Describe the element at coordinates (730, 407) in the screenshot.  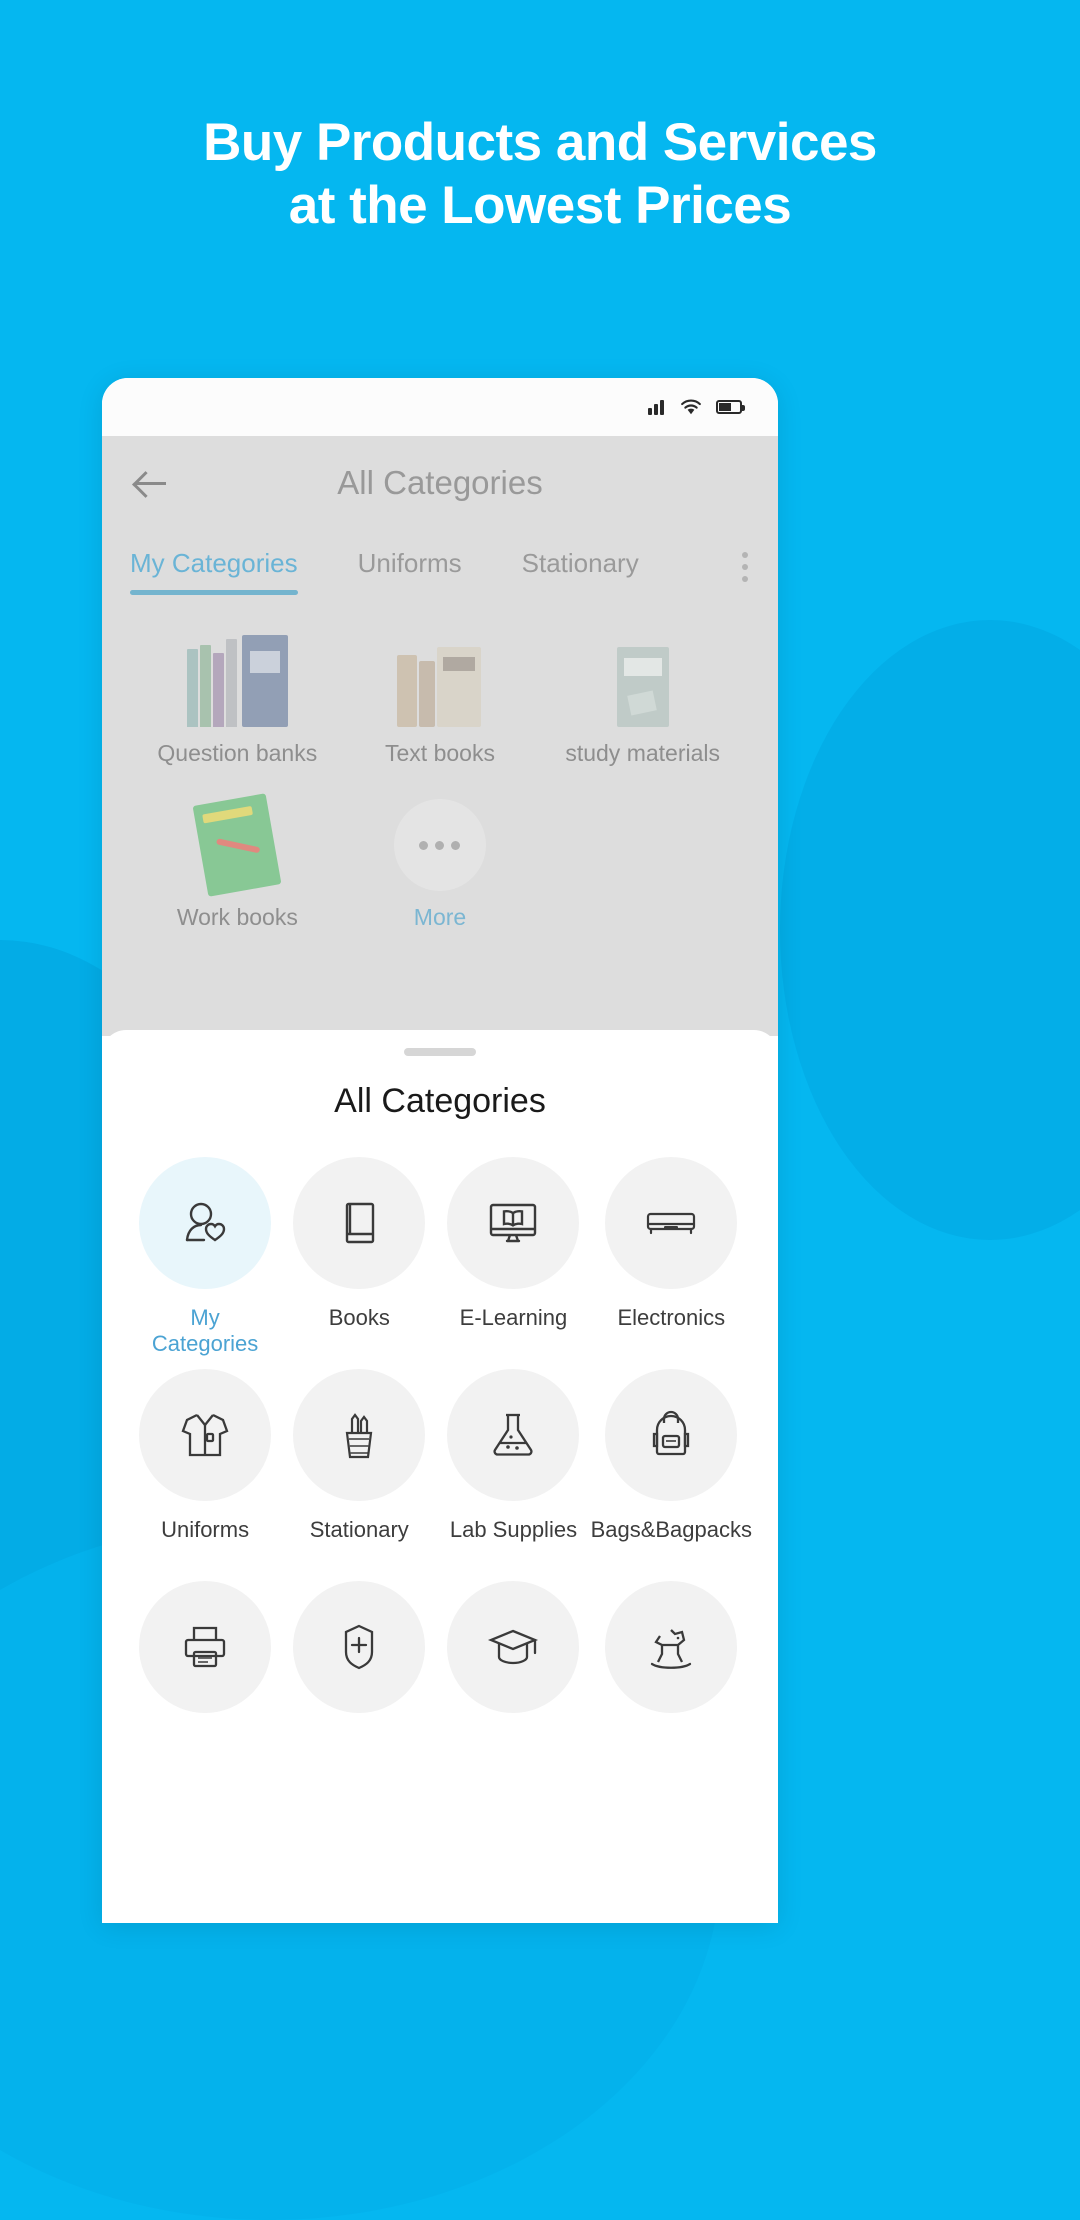
I see `battery-icon` at that location.